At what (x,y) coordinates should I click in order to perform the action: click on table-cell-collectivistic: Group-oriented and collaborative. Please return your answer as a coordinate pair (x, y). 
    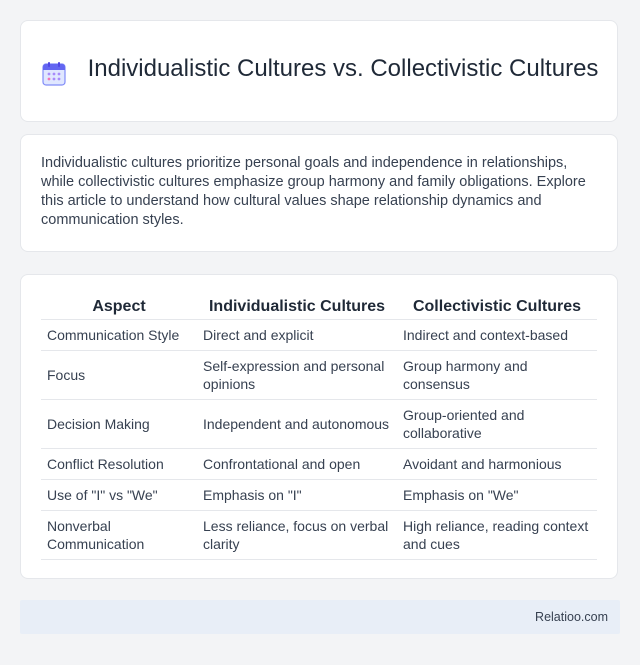
    Looking at the image, I should click on (497, 424).